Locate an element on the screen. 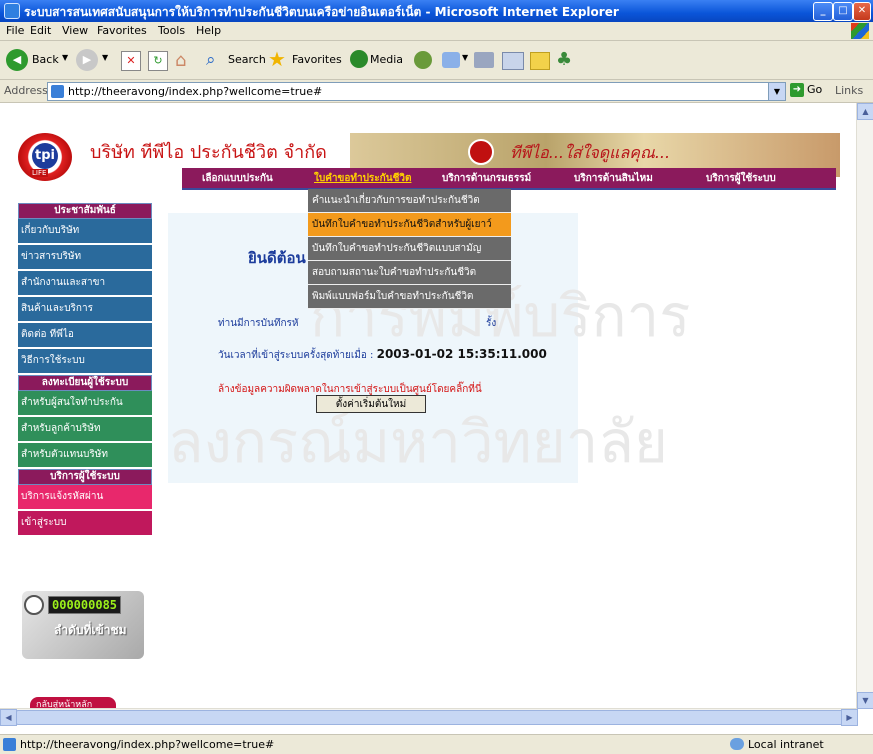 The image size is (873, 754). sidebar-item-products: สินค้าและบริการ is located at coordinates (85, 310).